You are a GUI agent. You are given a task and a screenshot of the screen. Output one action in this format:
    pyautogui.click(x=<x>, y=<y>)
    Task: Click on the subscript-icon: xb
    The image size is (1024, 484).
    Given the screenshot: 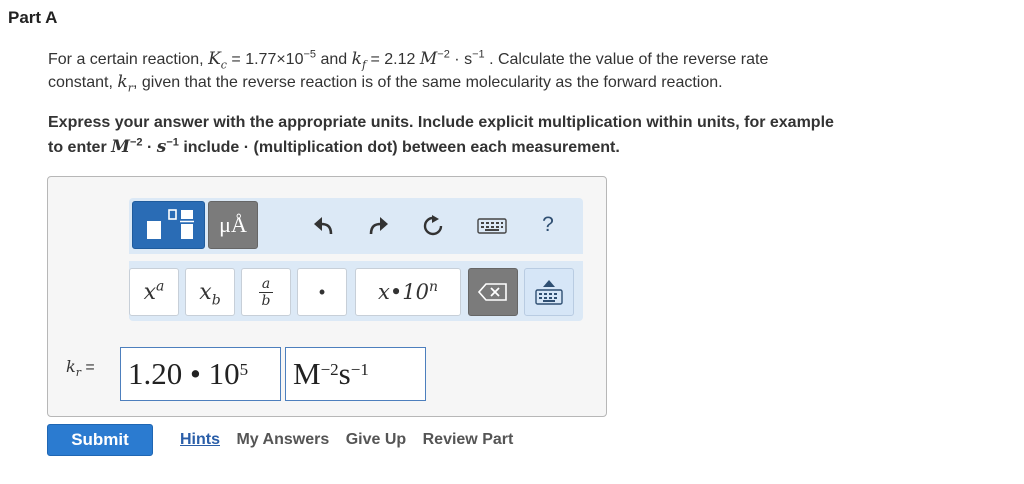 What is the action you would take?
    pyautogui.click(x=210, y=293)
    